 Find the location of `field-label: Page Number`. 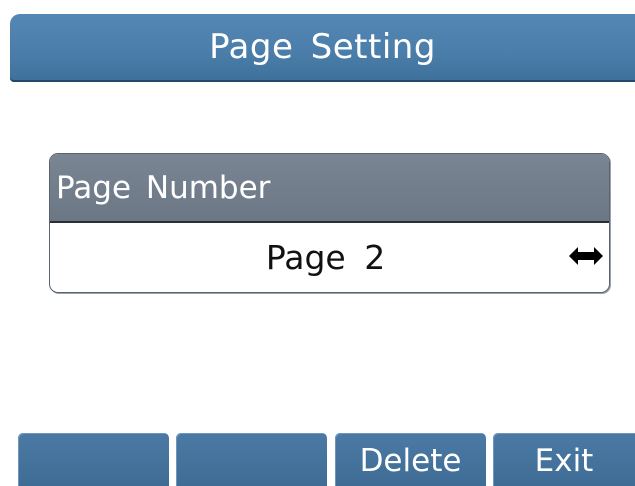

field-label: Page Number is located at coordinates (163, 187).